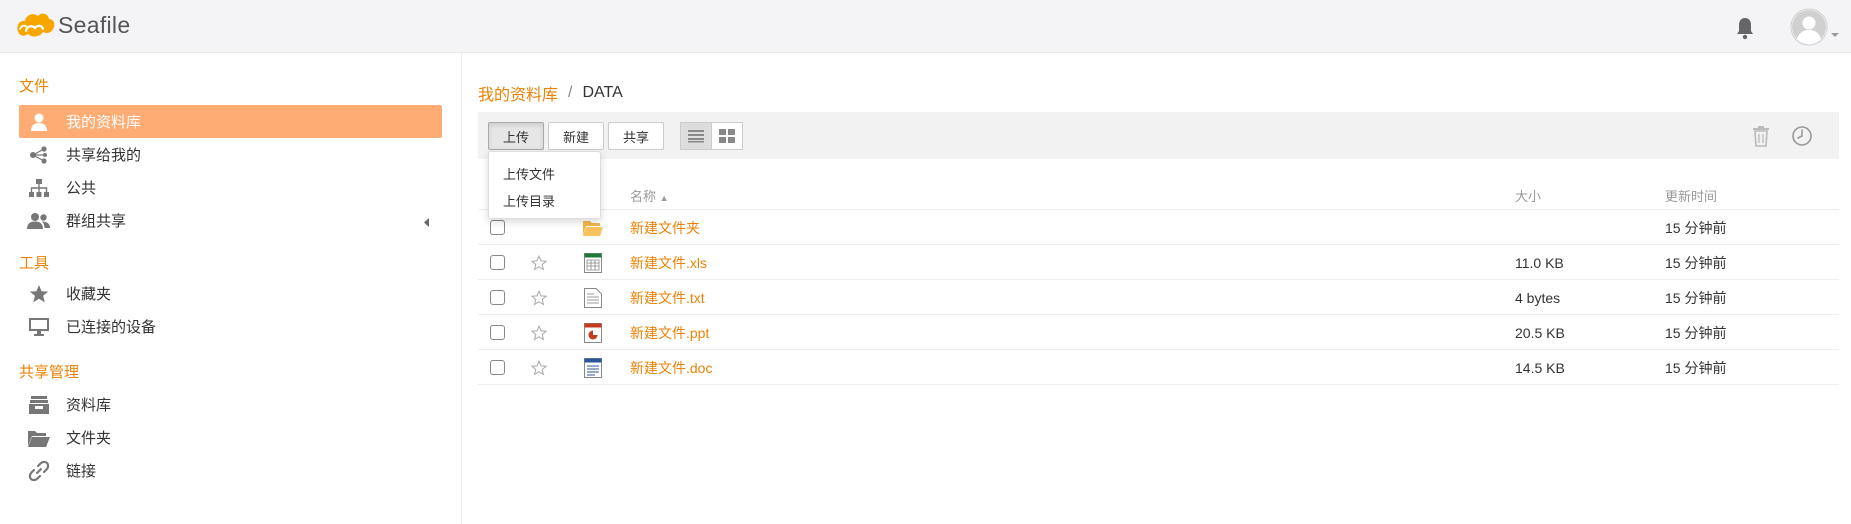 The height and width of the screenshot is (524, 1851). What do you see at coordinates (664, 198) in the screenshot?
I see `sort-ascending-icon: ▲` at bounding box center [664, 198].